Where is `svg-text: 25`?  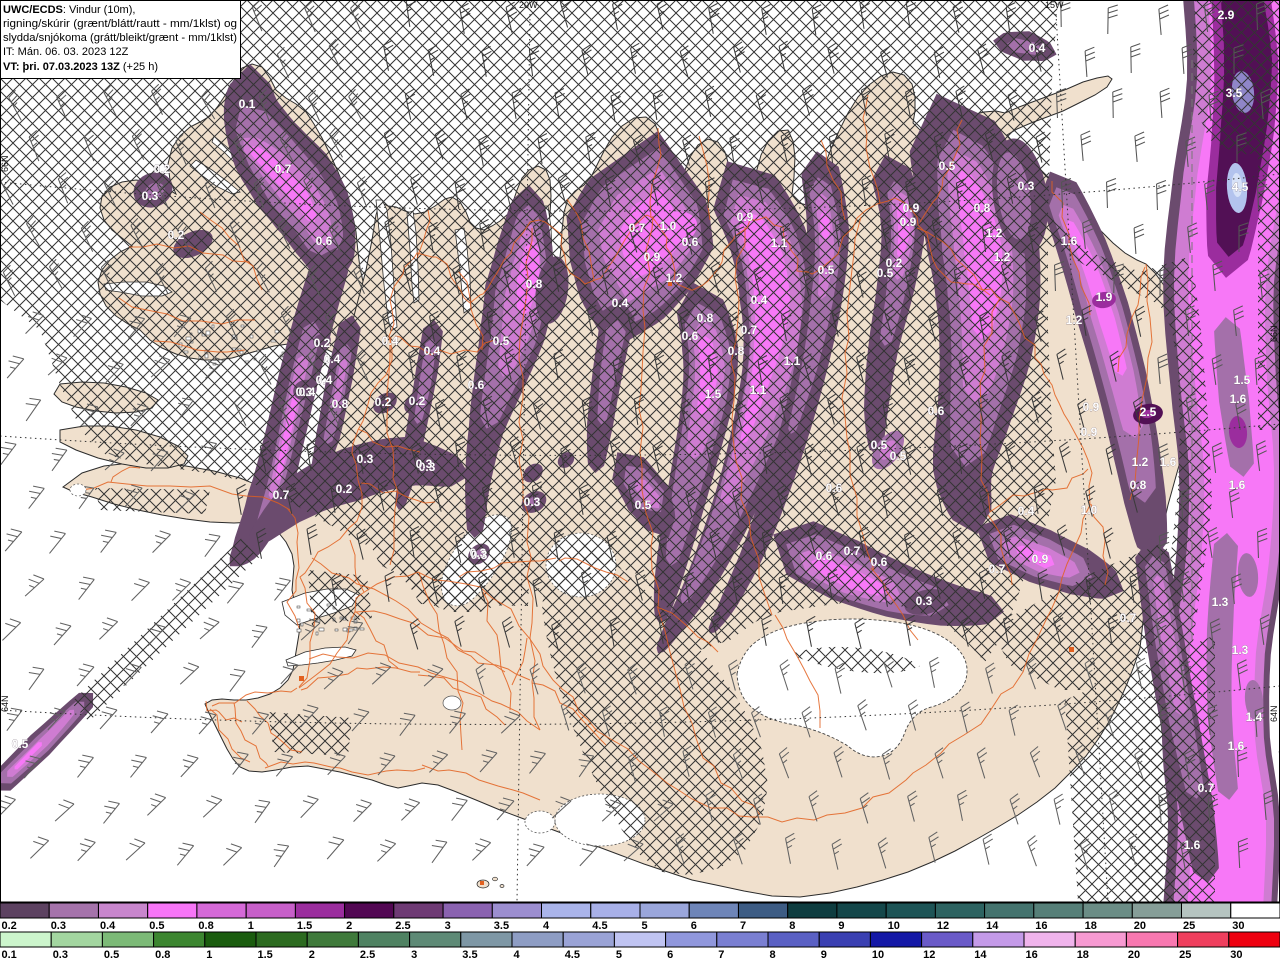 svg-text: 25 is located at coordinates (1185, 954).